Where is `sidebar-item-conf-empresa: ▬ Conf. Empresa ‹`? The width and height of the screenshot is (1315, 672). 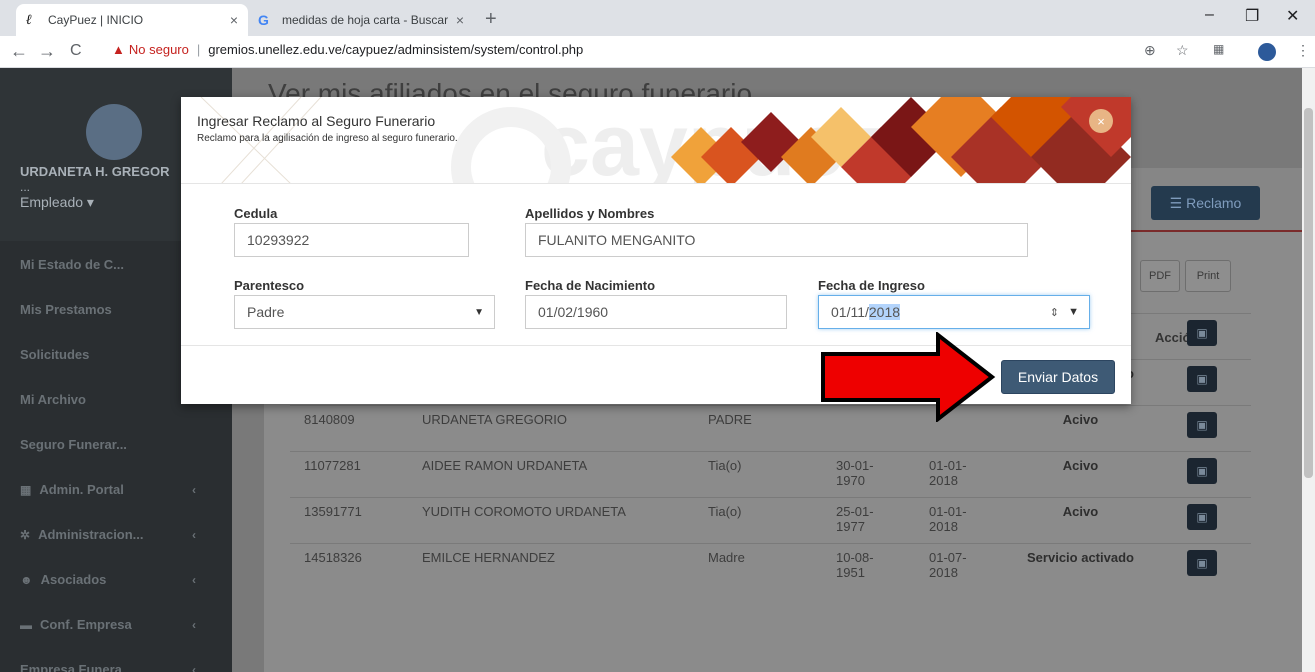 sidebar-item-conf-empresa: ▬ Conf. Empresa ‹ is located at coordinates (116, 624).